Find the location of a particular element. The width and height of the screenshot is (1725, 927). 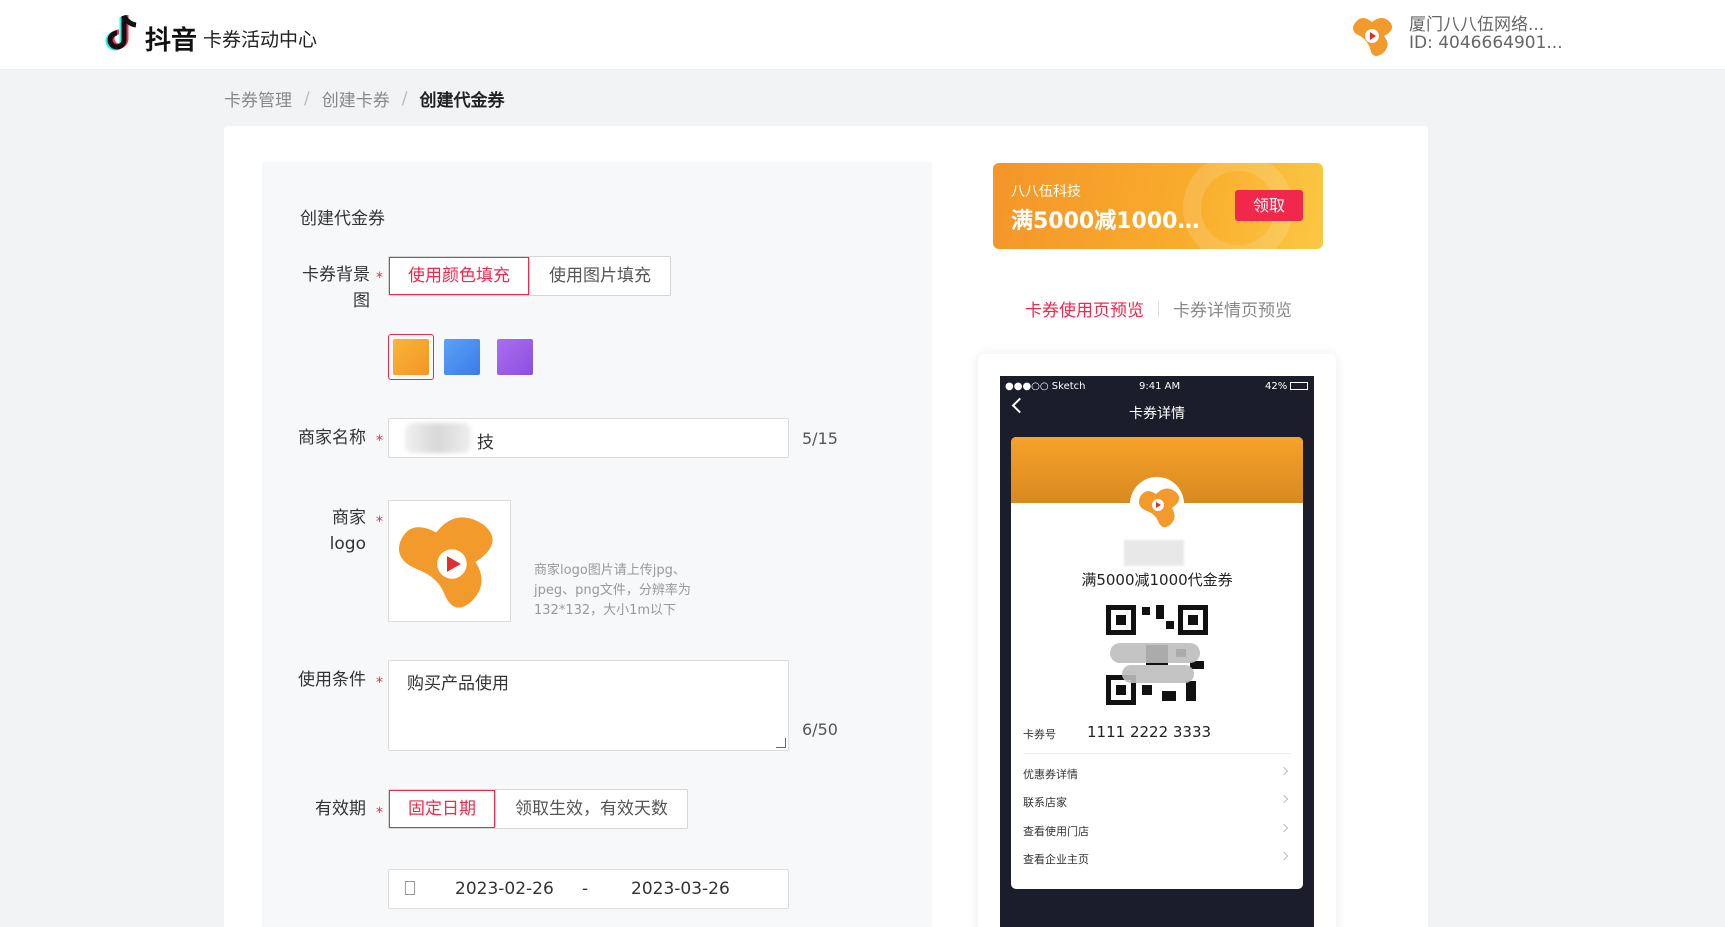

coupon-preview-banner: 八八伍科技 满5000减1000代... 领取 is located at coordinates (1158, 206).